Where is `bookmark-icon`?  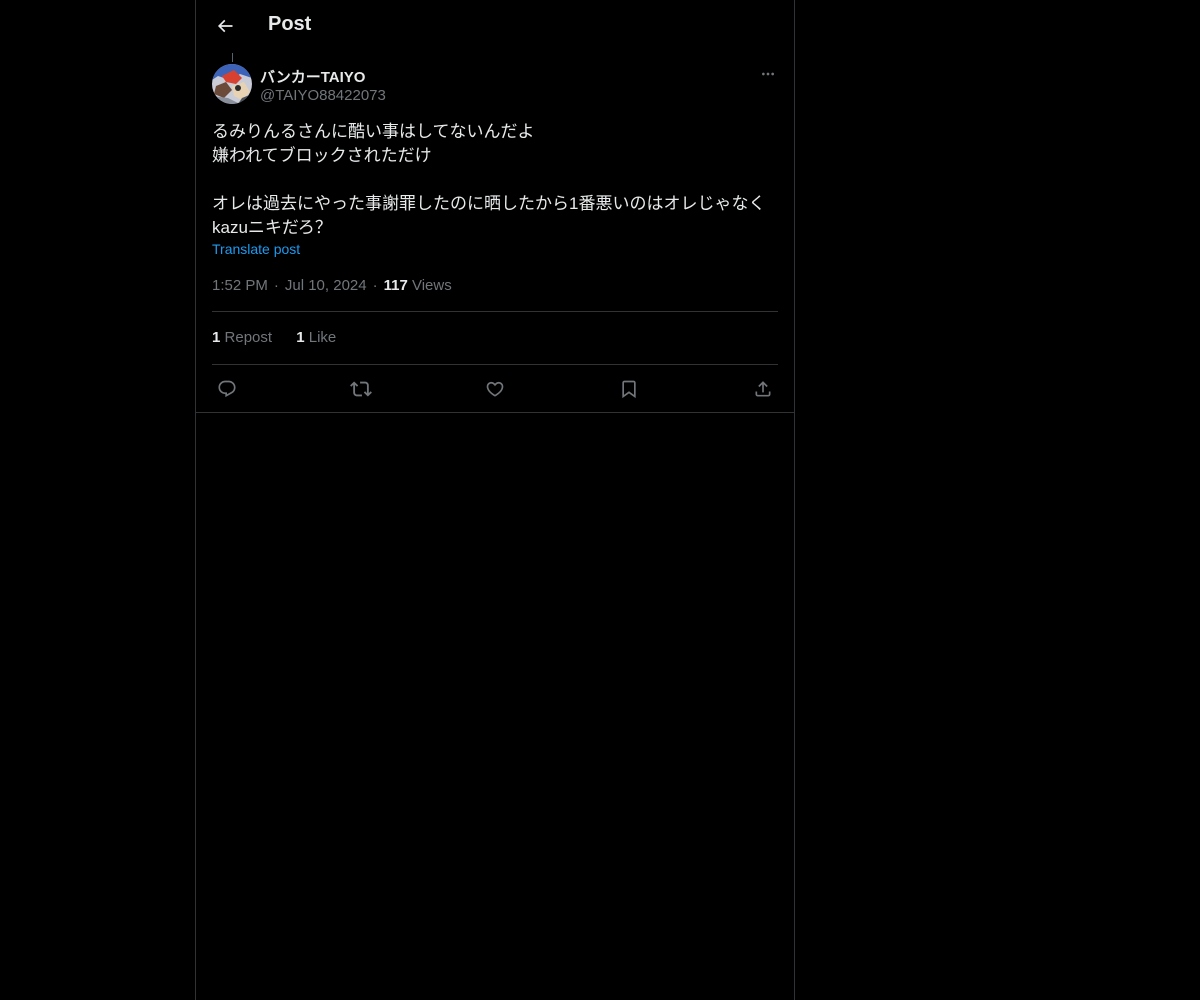
bookmark-icon is located at coordinates (629, 389).